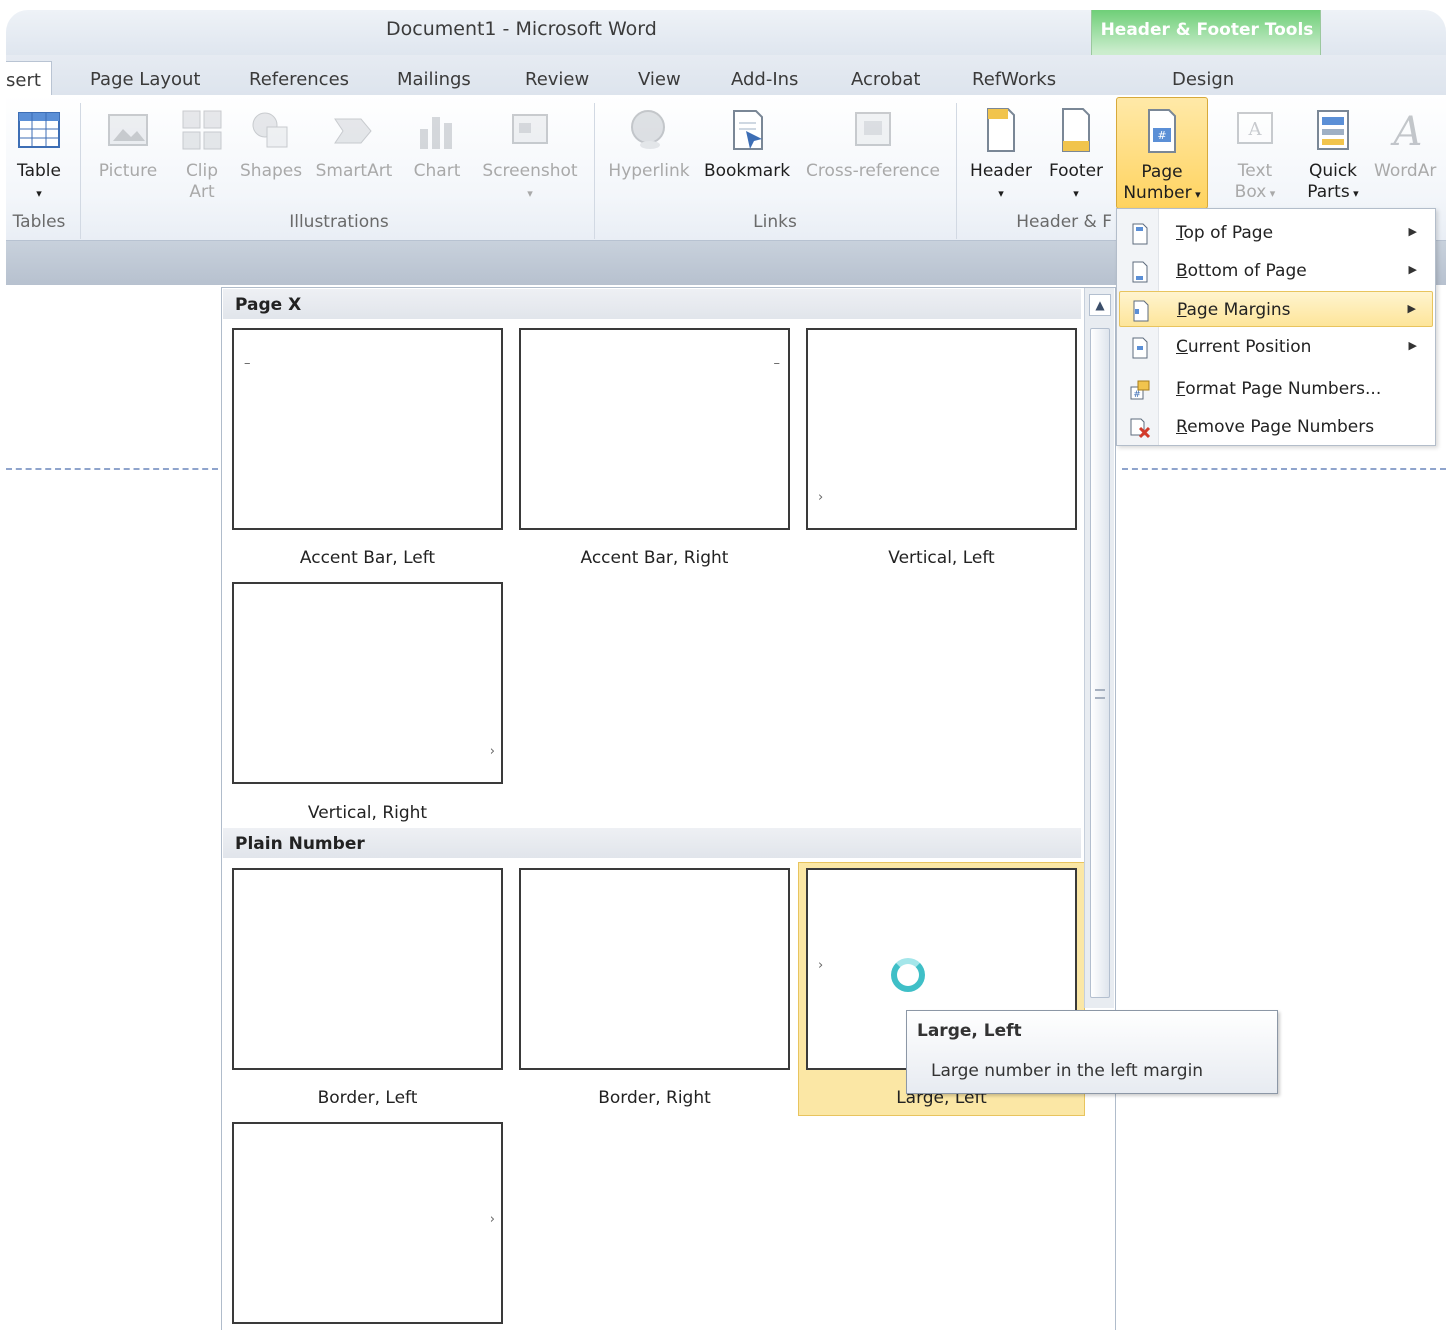 Image resolution: width=1454 pixels, height=1330 pixels. I want to click on contextual-tab-group-label: Header & Footer Tools, so click(1207, 30).